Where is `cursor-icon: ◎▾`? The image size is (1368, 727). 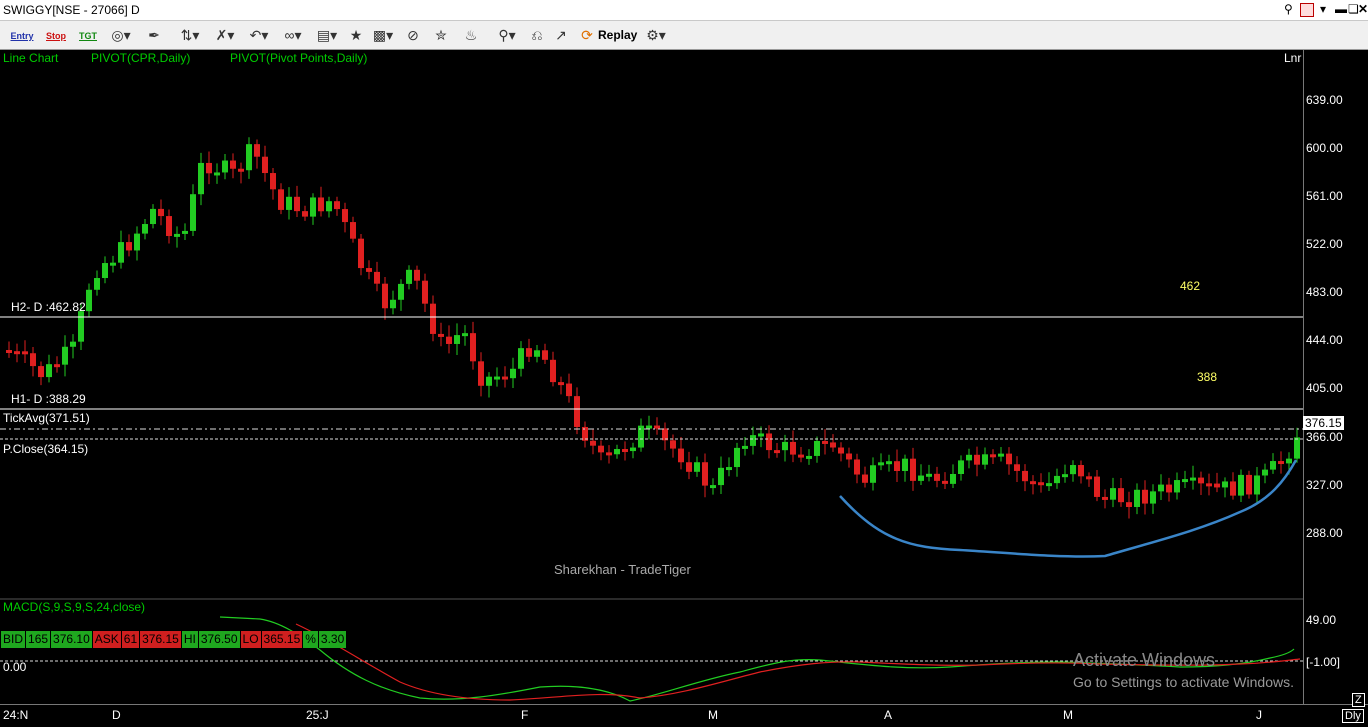 cursor-icon: ◎▾ is located at coordinates (121, 35).